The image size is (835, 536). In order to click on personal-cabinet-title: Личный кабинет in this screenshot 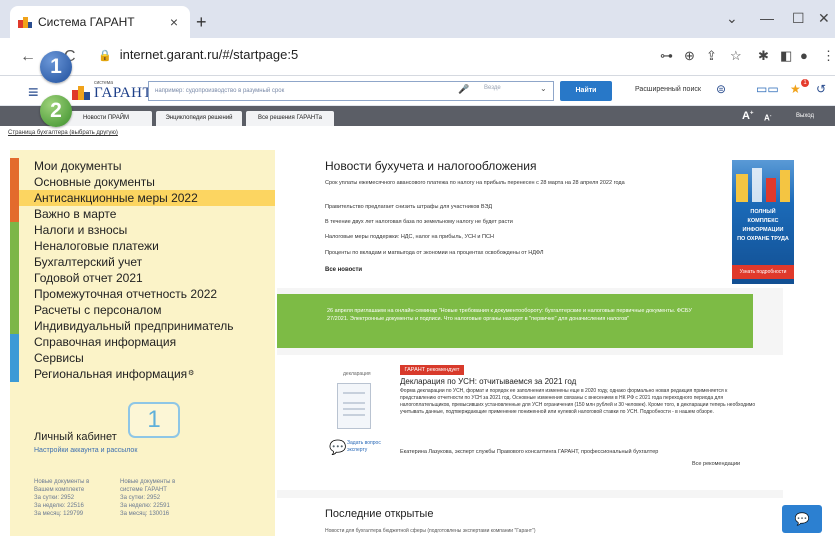, I will do `click(75, 437)`.